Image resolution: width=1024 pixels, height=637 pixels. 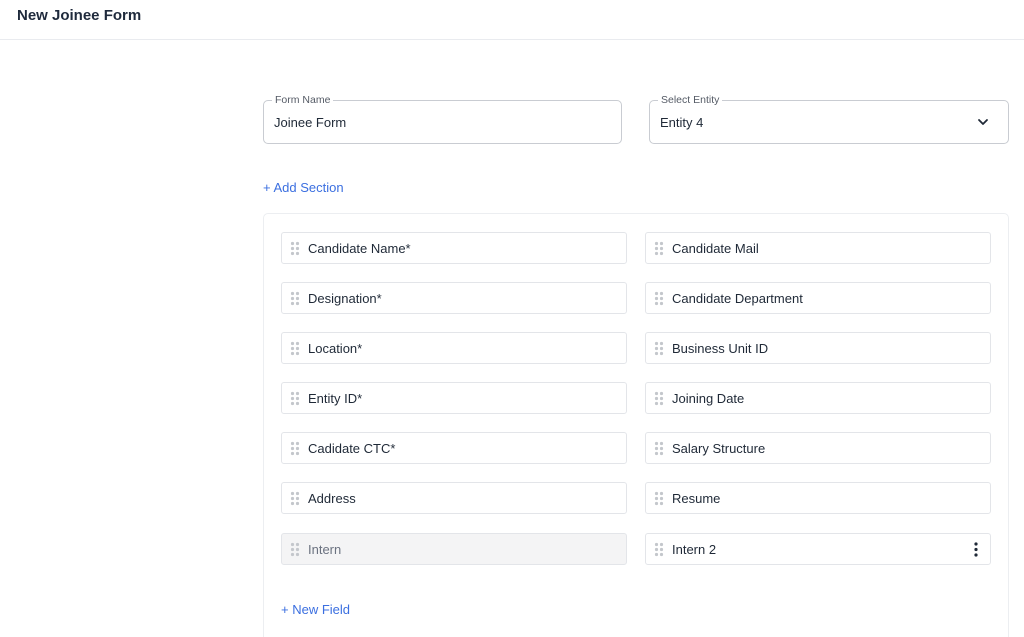 What do you see at coordinates (454, 248) in the screenshot?
I see `field-item-candidate-name: Candidate Name*` at bounding box center [454, 248].